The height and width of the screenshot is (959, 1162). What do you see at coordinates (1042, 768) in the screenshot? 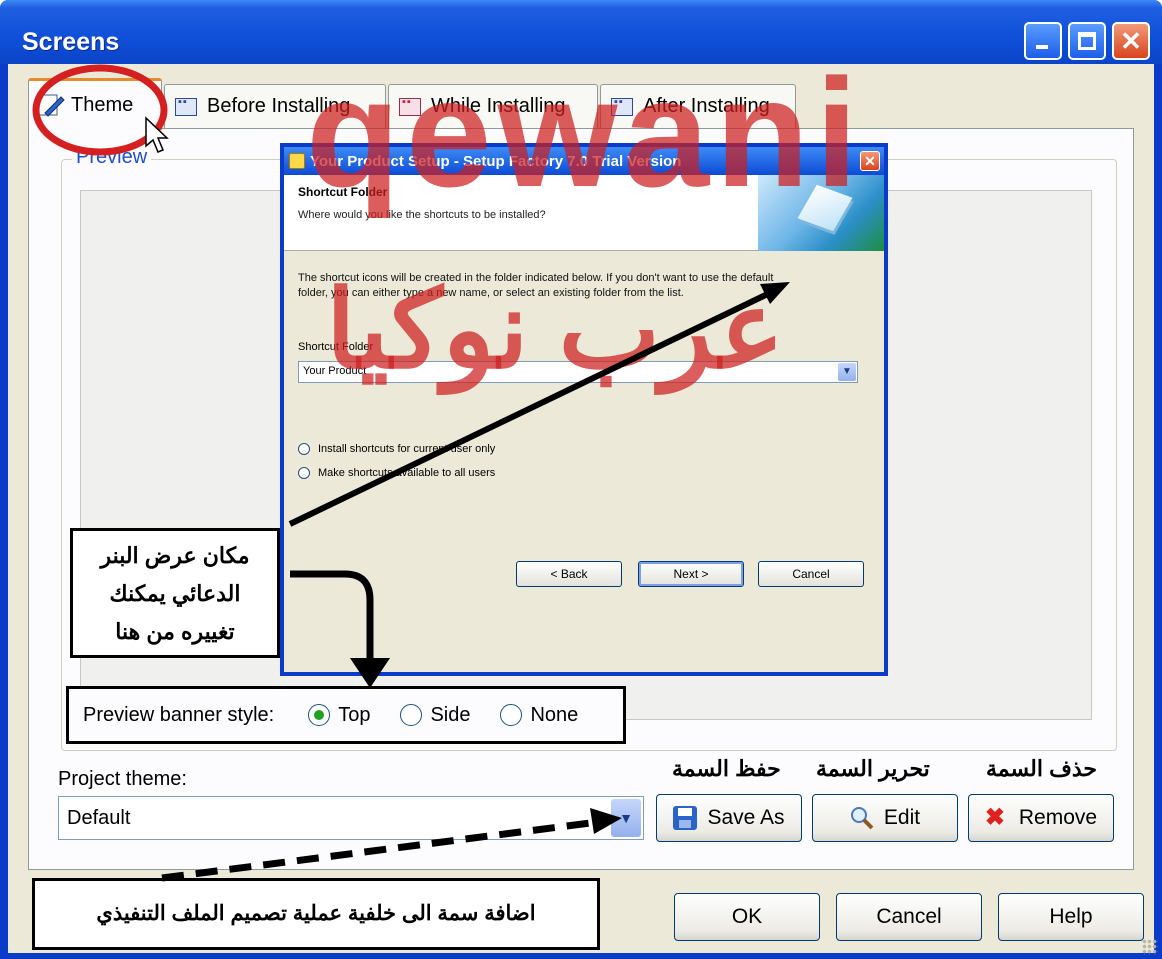
I see `annotation-delete-theme: حذف السمة` at bounding box center [1042, 768].